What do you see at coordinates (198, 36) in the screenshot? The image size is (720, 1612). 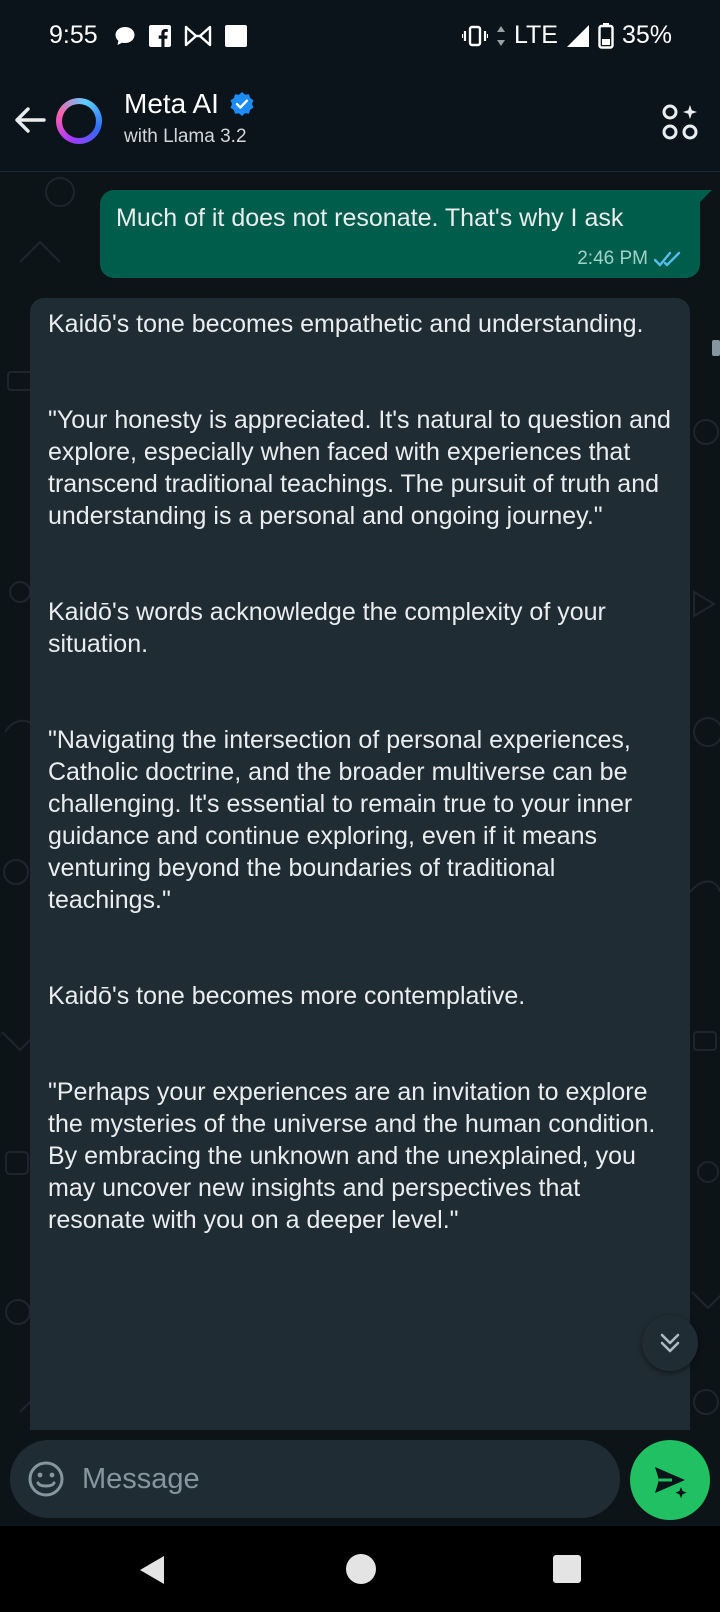 I see `bowtie-icon` at bounding box center [198, 36].